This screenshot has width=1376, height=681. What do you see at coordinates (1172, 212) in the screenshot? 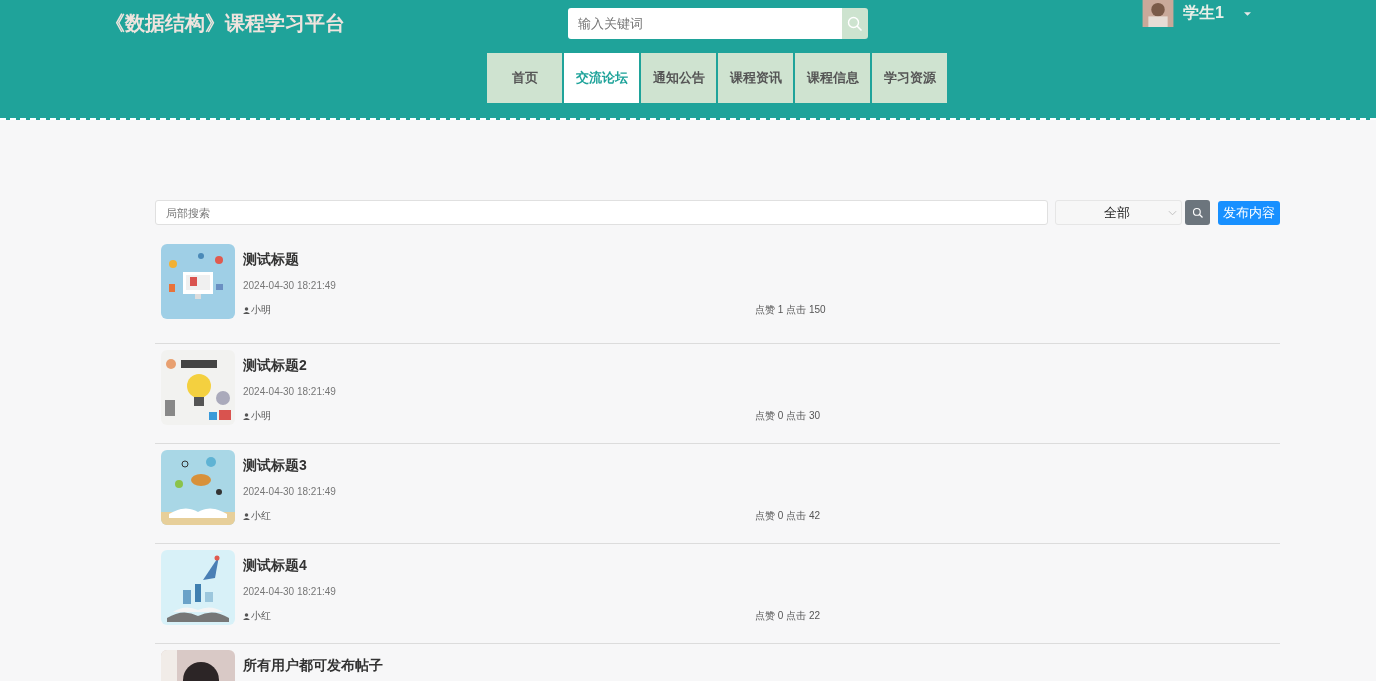
I see `chevron-icon` at bounding box center [1172, 212].